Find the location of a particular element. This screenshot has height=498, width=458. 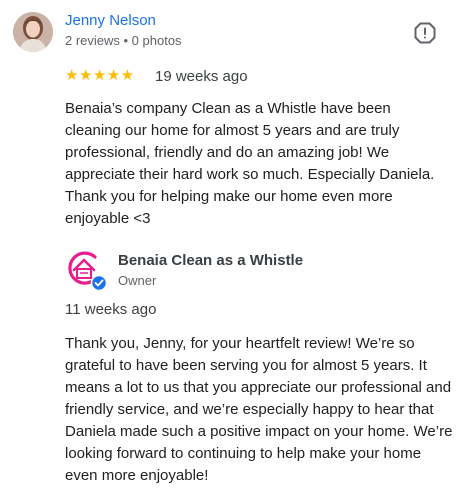

reviewer-avatar is located at coordinates (33, 32).